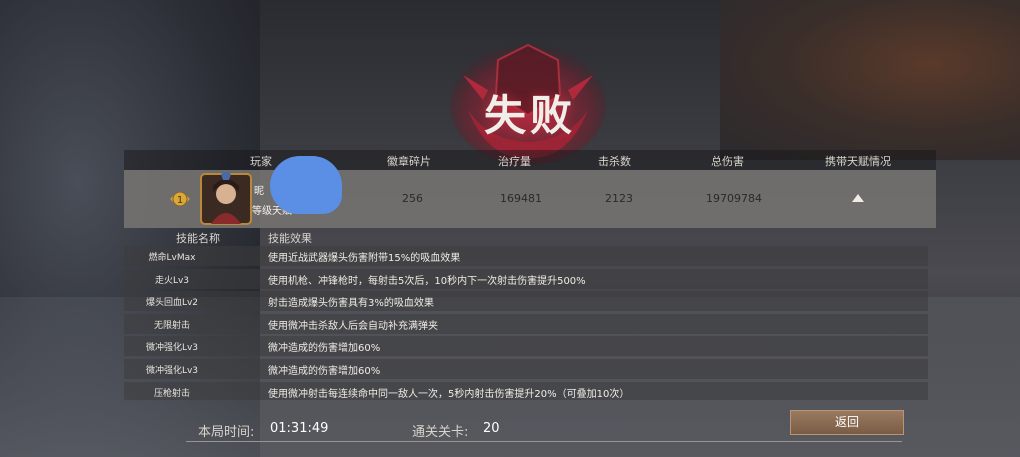 The width and height of the screenshot is (1020, 457). What do you see at coordinates (409, 161) in the screenshot?
I see `header-badge-fragments: 徽章碎片` at bounding box center [409, 161].